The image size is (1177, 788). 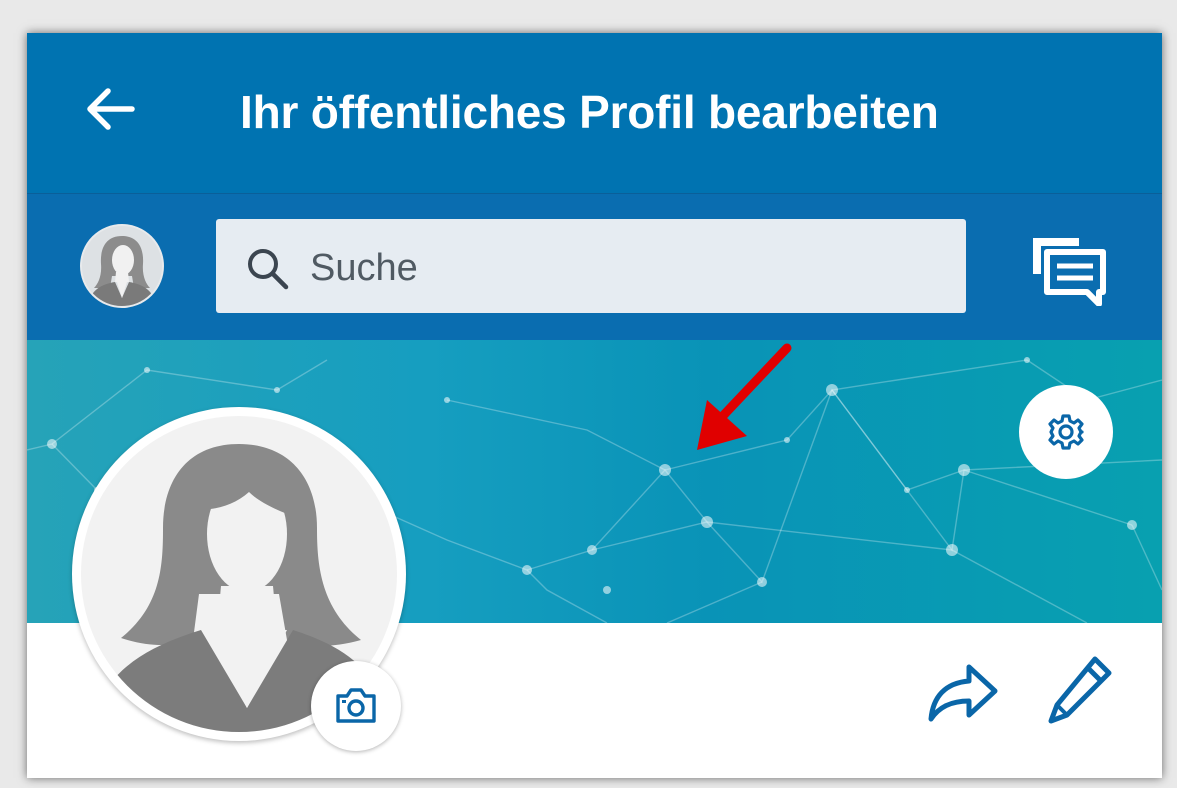 I want to click on edit-button, so click(x=1080, y=691).